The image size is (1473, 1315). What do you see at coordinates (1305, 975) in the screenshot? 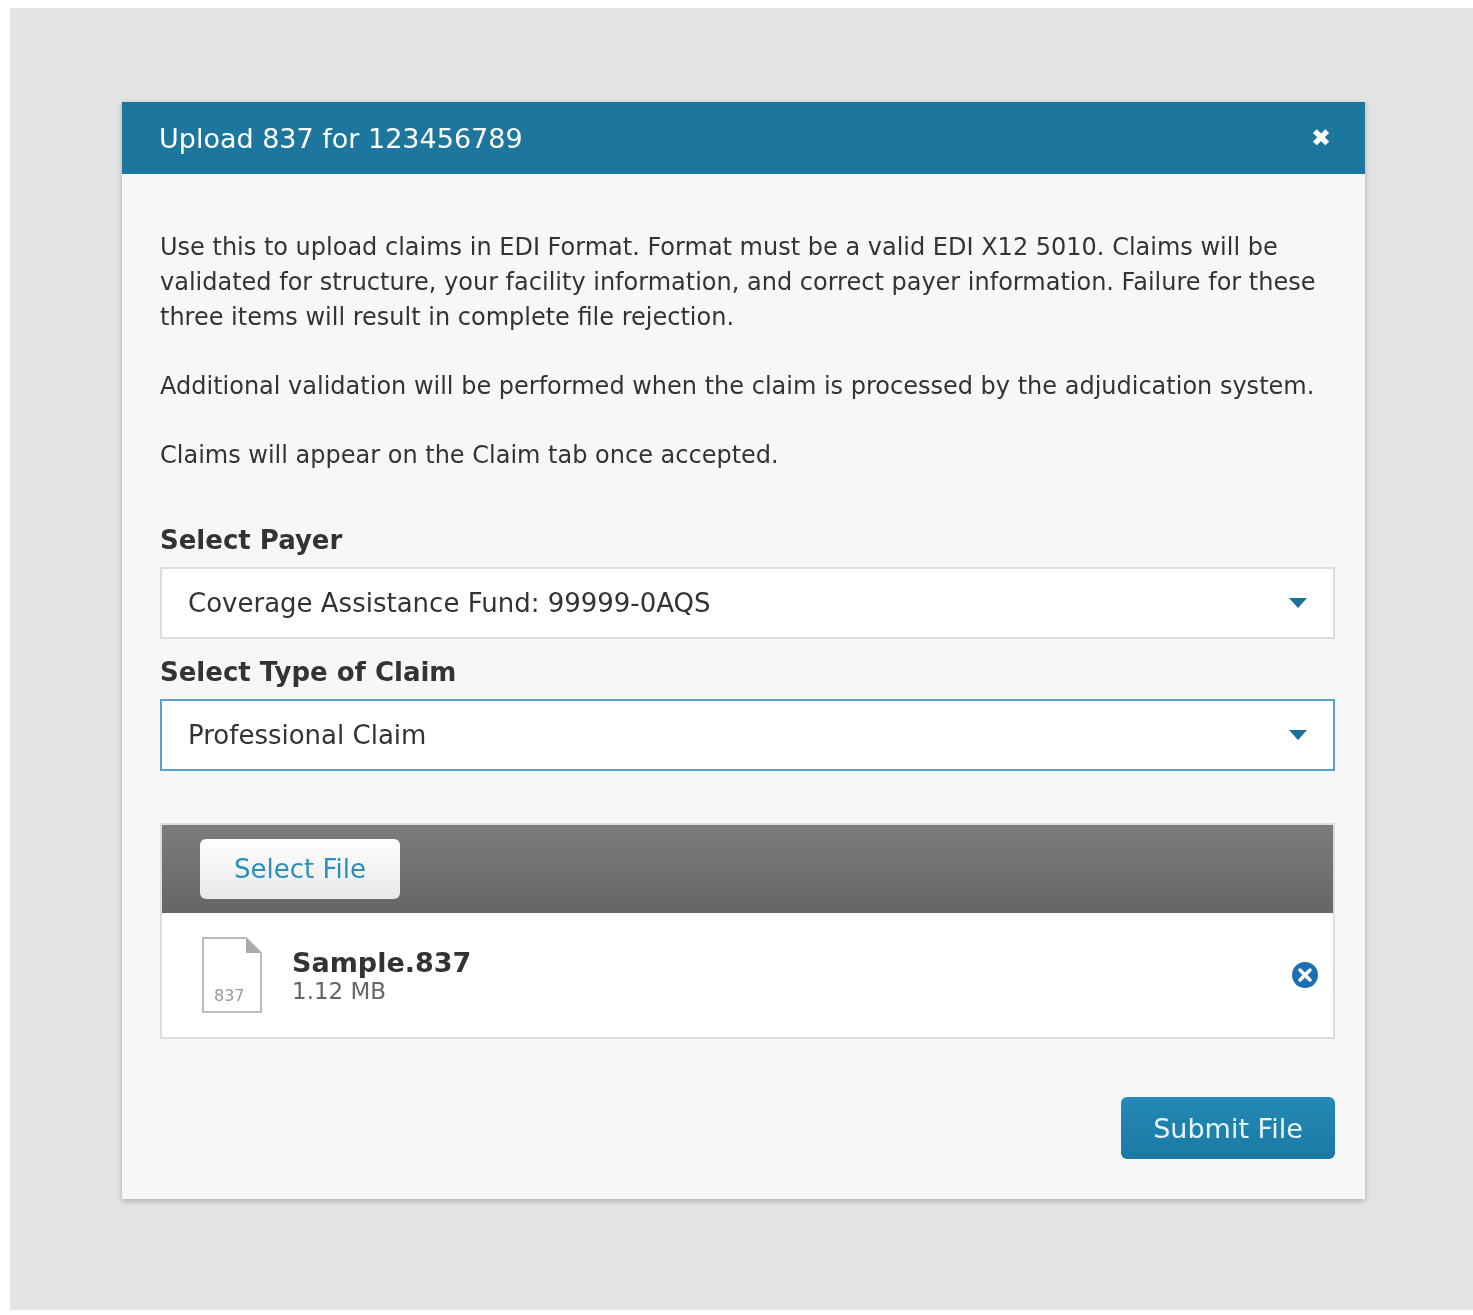
I see `remove-icon` at bounding box center [1305, 975].